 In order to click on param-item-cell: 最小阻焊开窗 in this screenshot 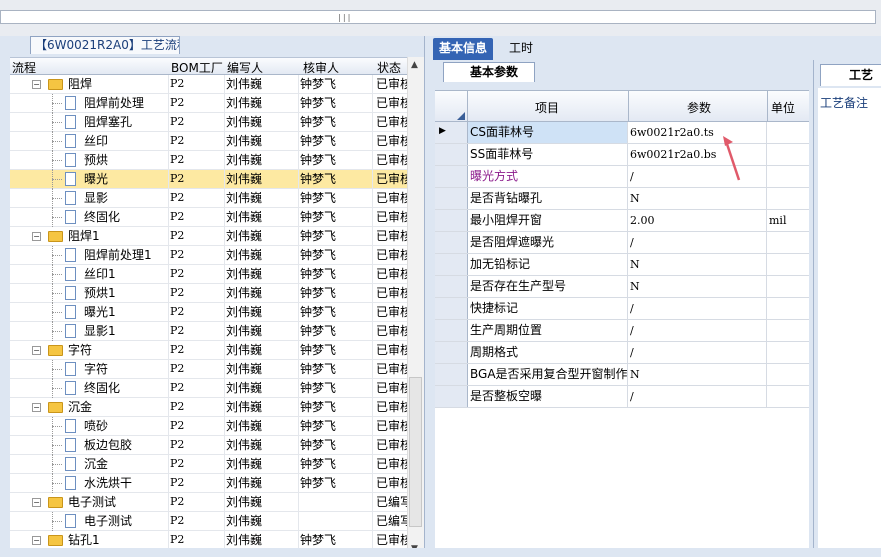, I will do `click(548, 220)`.